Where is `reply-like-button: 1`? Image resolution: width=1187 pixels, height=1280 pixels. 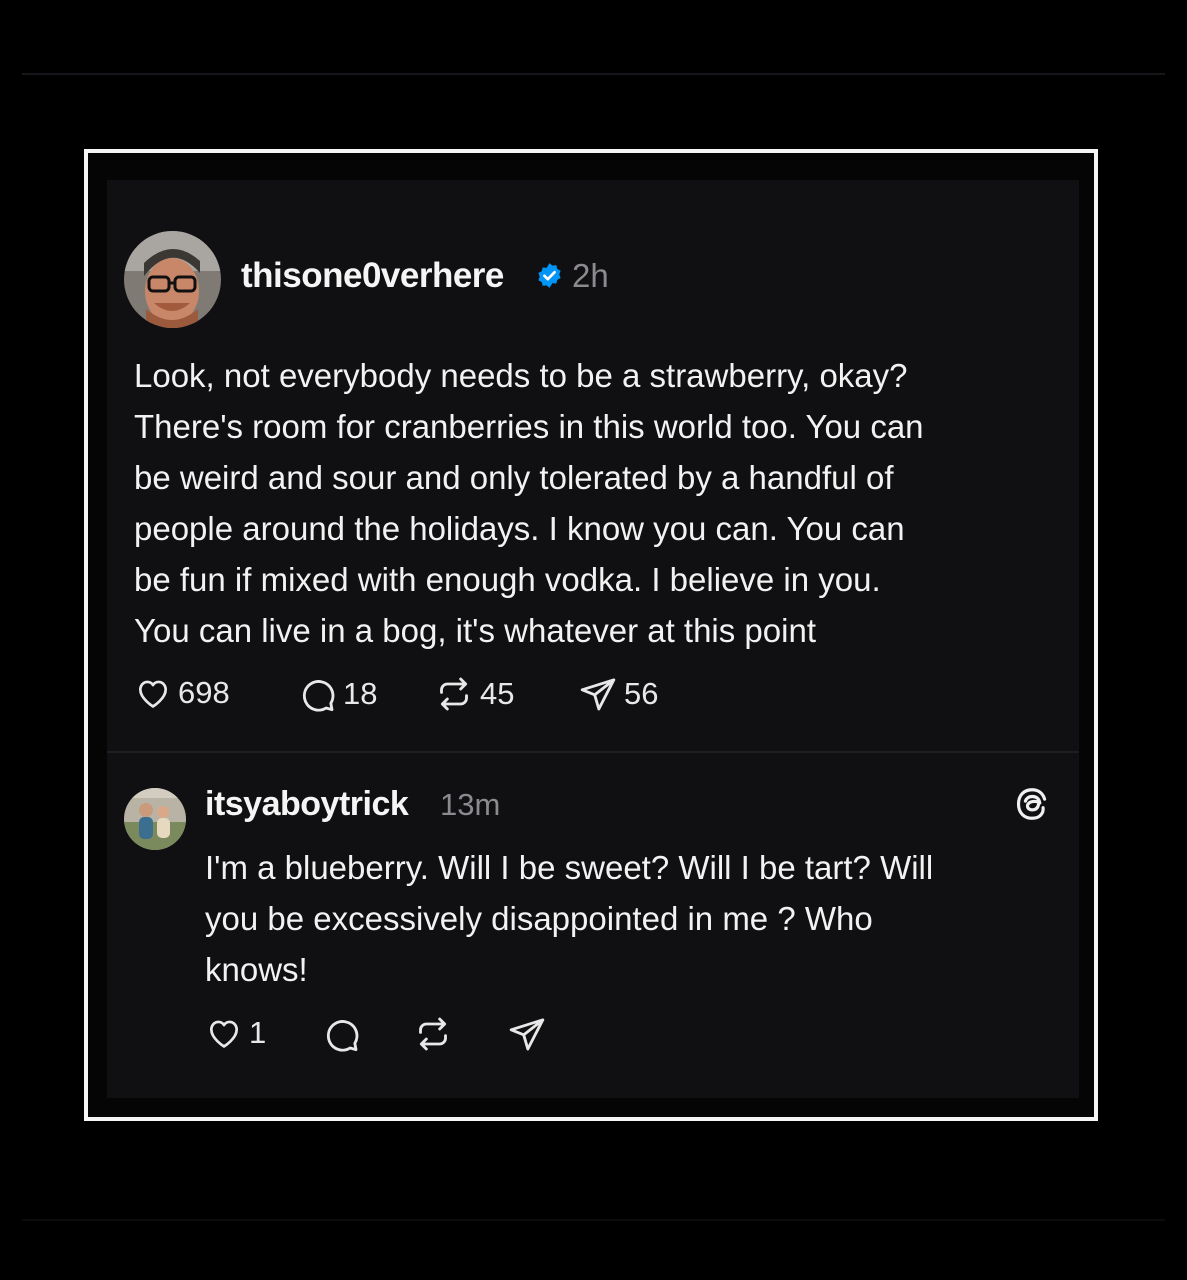
reply-like-button: 1 is located at coordinates (235, 1033).